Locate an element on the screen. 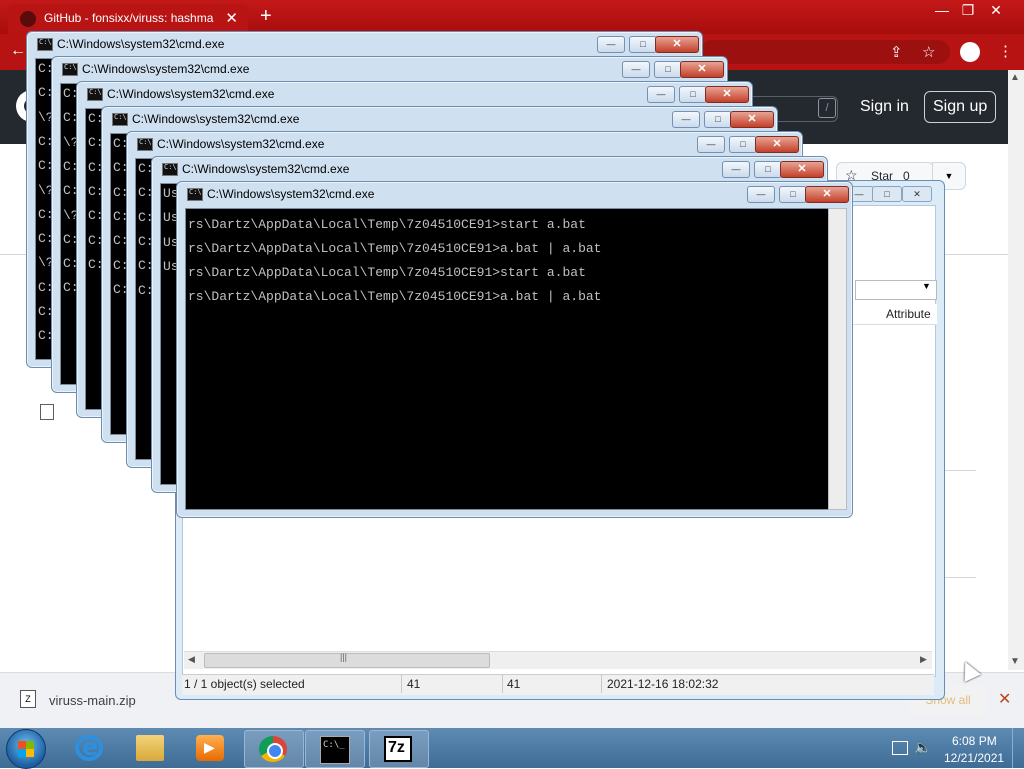  media-player-icon is located at coordinates (210, 748).